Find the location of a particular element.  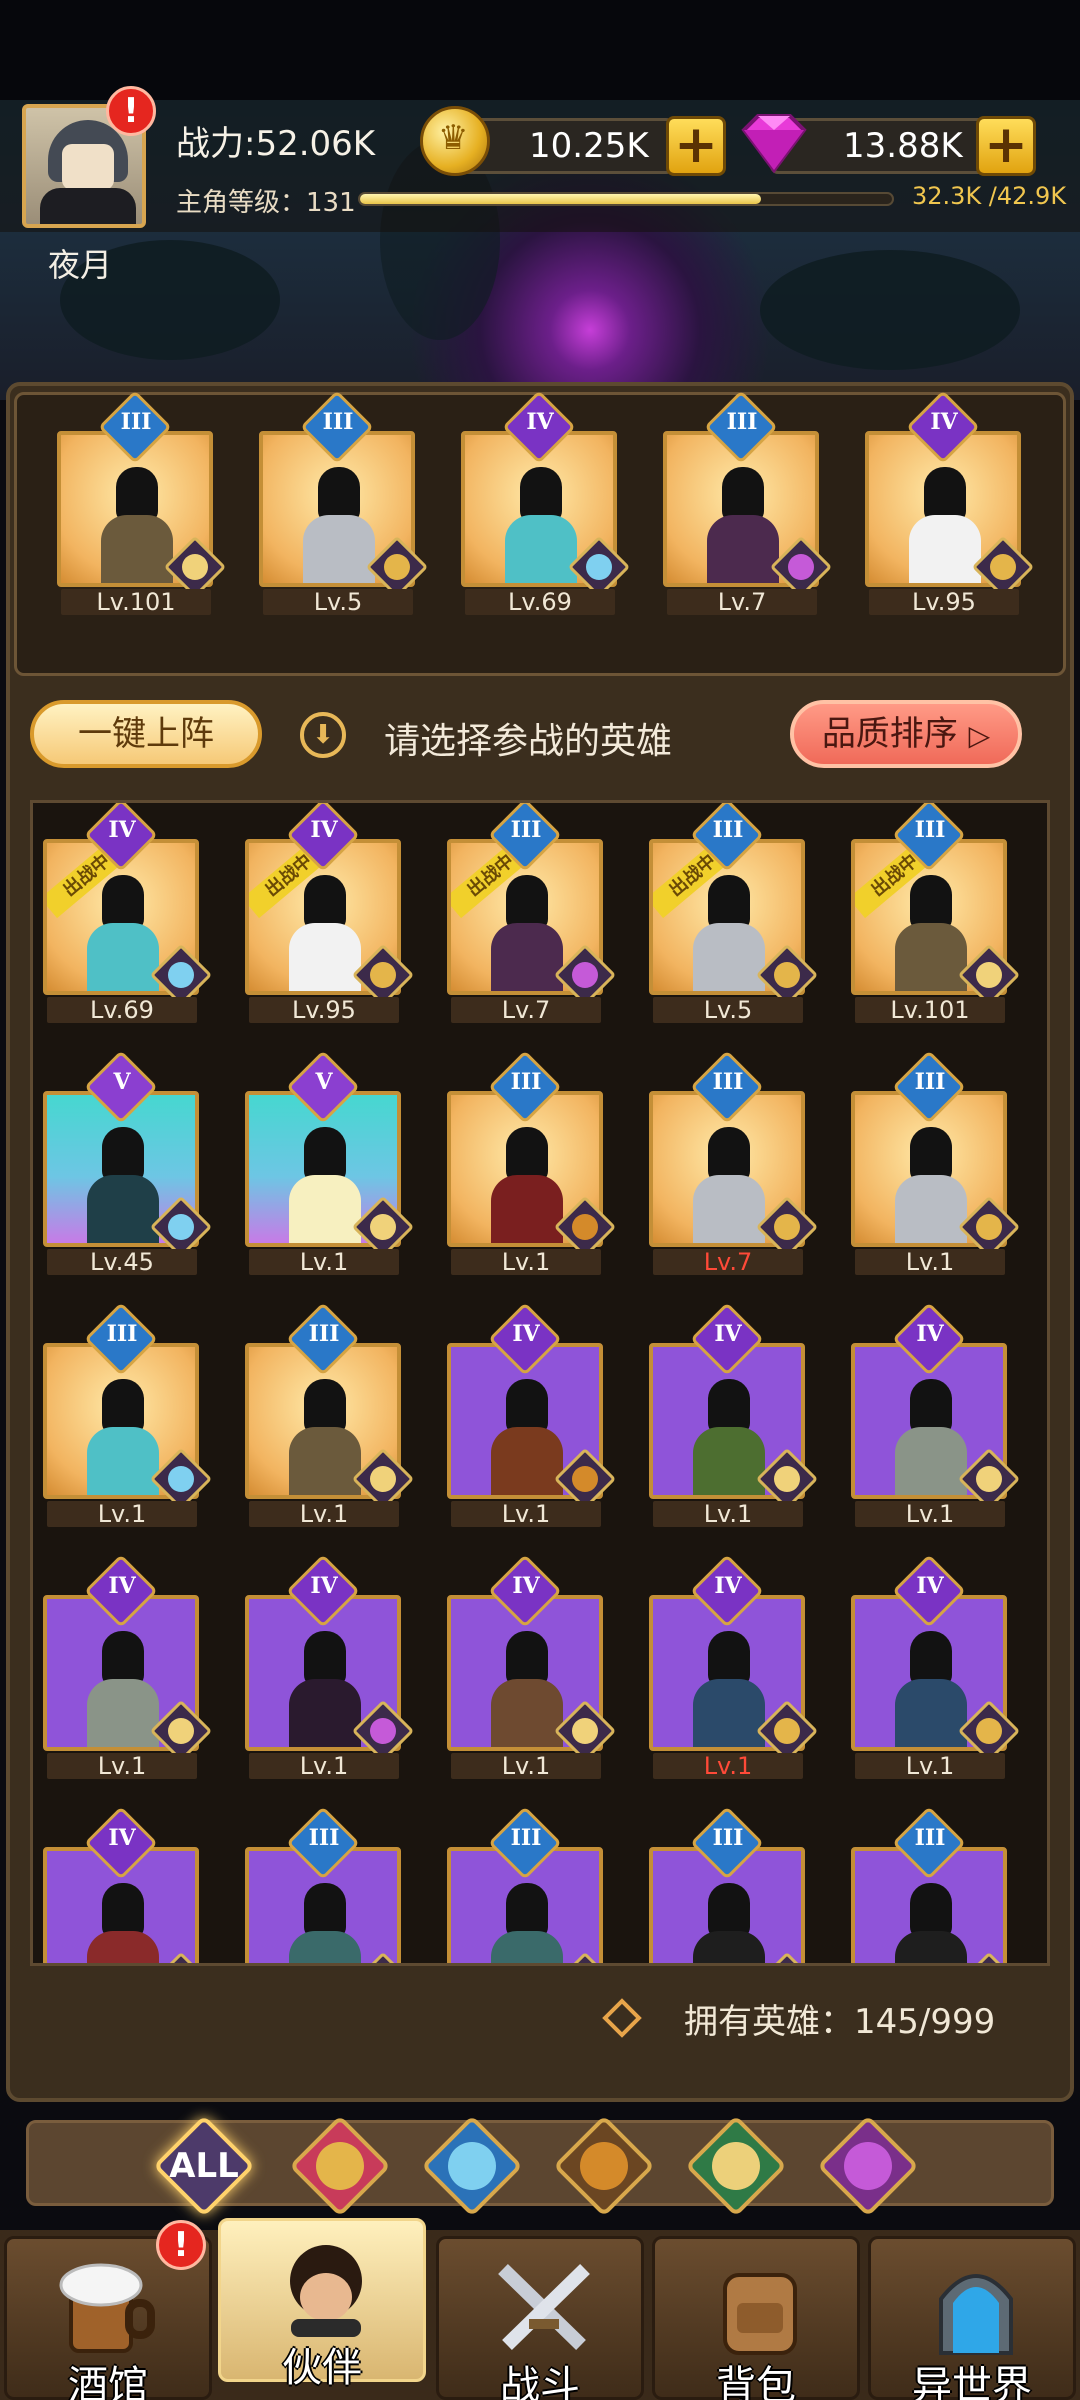

nav-otherworld-label: 异世界 is located at coordinates (972, 2381).